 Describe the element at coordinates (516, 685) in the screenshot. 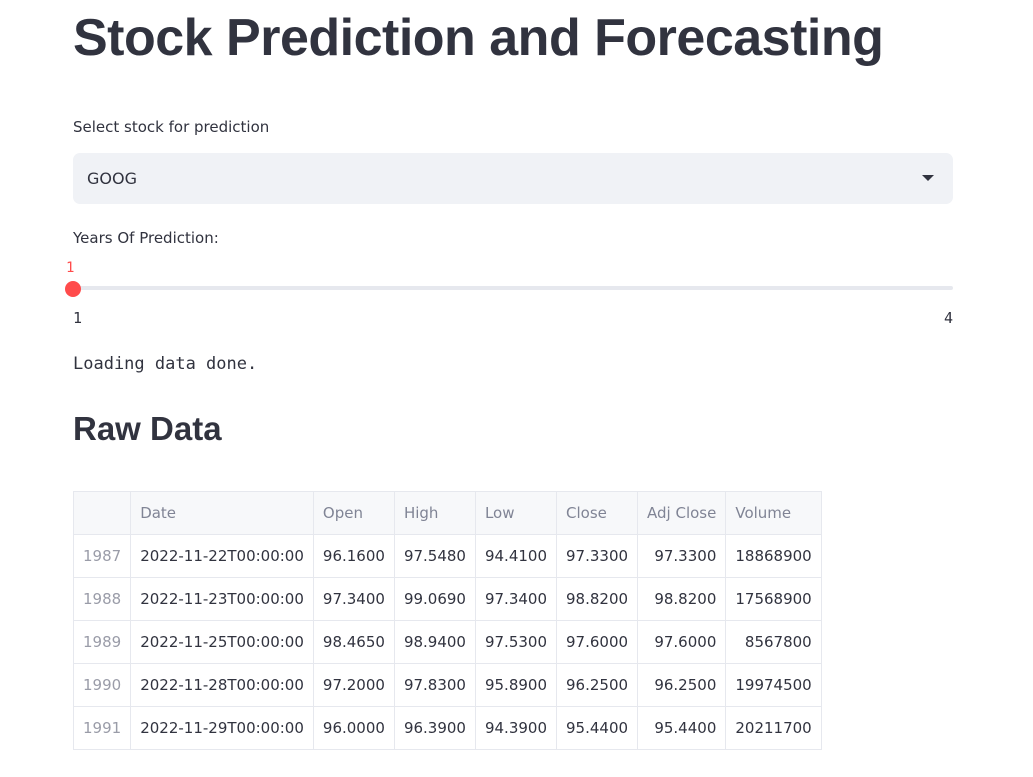

I see `cell-low: 95.8900` at that location.